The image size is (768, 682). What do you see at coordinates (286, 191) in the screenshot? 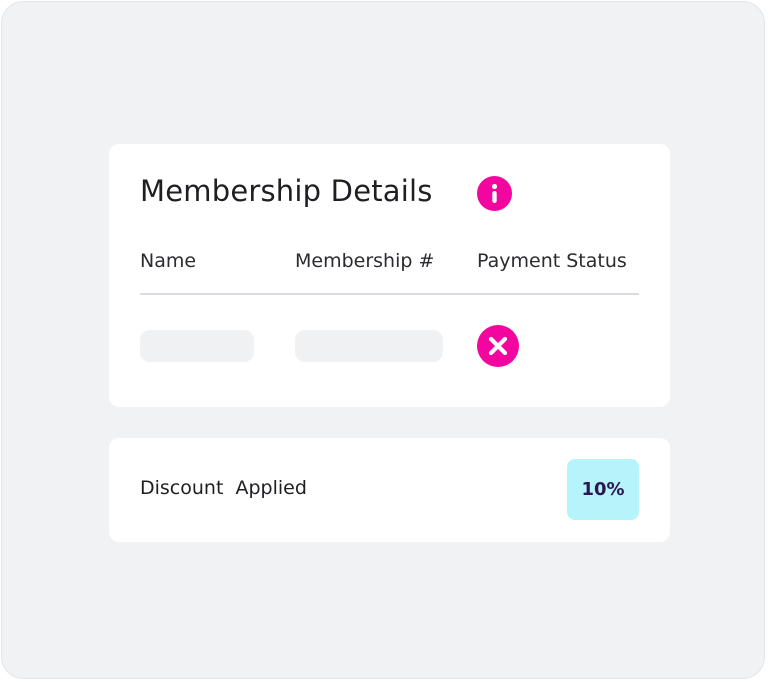
I see `page-title: Membership Details` at bounding box center [286, 191].